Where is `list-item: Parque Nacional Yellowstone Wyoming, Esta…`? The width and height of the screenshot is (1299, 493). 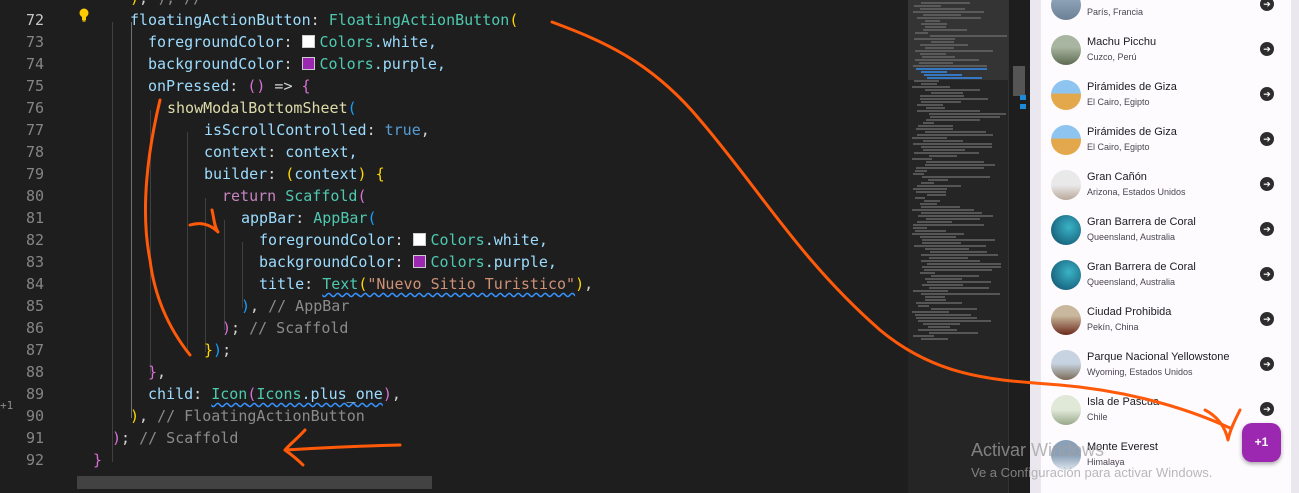
list-item: Parque Nacional Yellowstone Wyoming, Esta… is located at coordinates (1166, 366).